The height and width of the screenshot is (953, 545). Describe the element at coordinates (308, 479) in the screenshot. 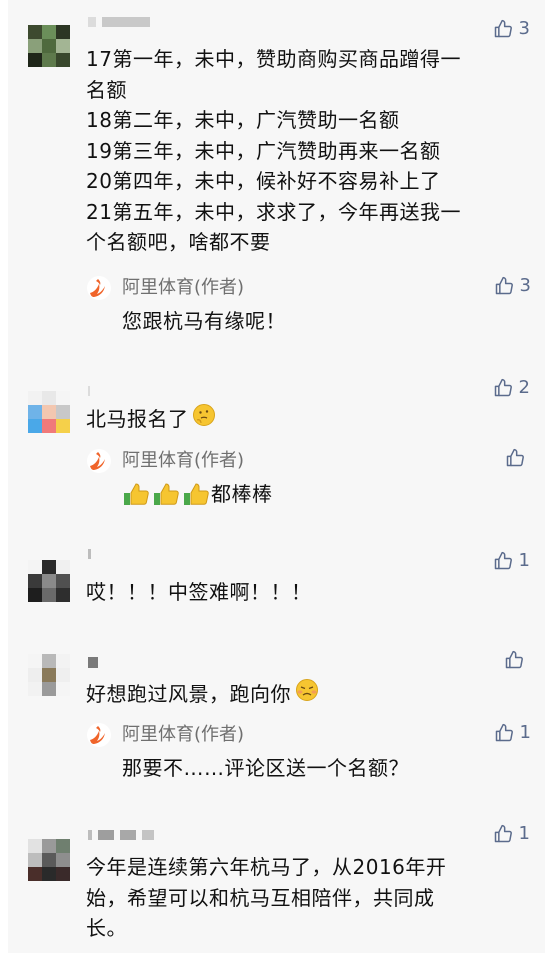

I see `author-reply: 阿里体育(作者) 都棒棒` at that location.